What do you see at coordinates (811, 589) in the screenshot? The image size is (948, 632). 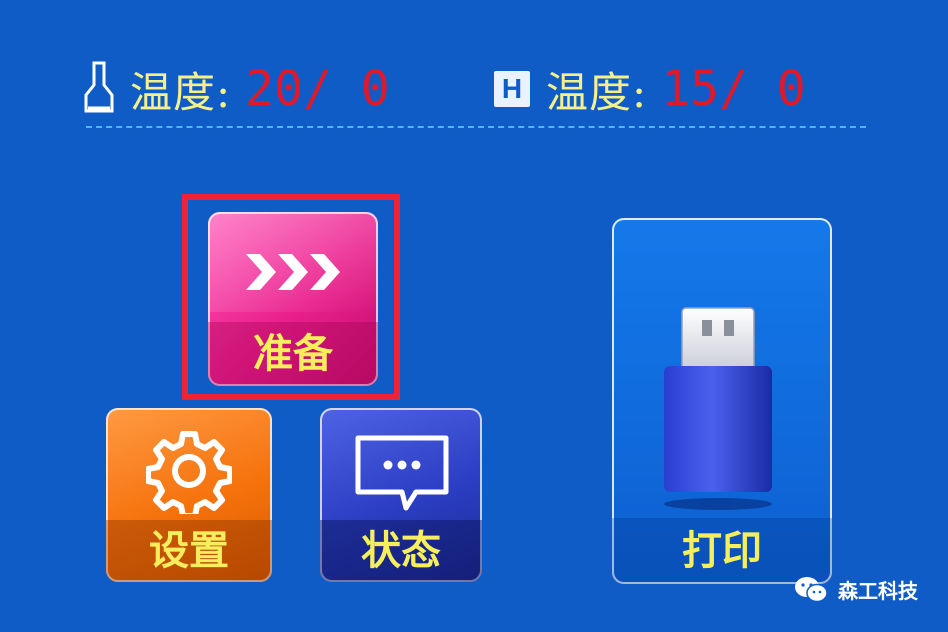 I see `wechat-icon` at bounding box center [811, 589].